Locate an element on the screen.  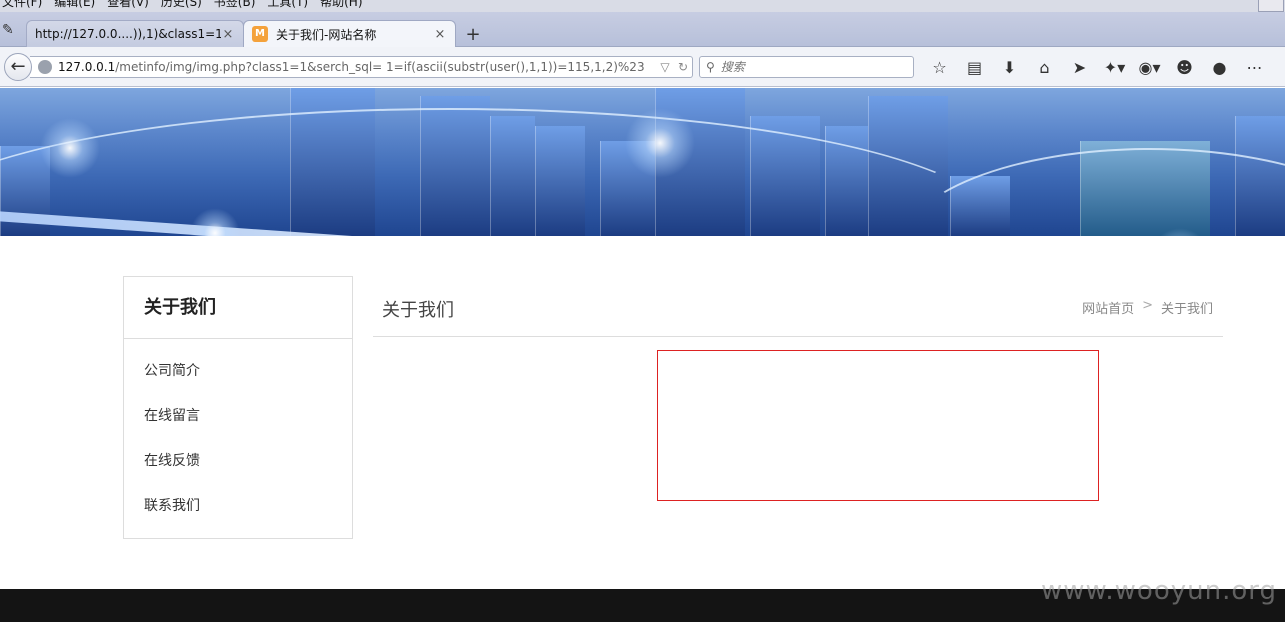
sidebar: 关于我们 公司简介 在线留言 在线反馈 联系我们 is located at coordinates (238, 407).